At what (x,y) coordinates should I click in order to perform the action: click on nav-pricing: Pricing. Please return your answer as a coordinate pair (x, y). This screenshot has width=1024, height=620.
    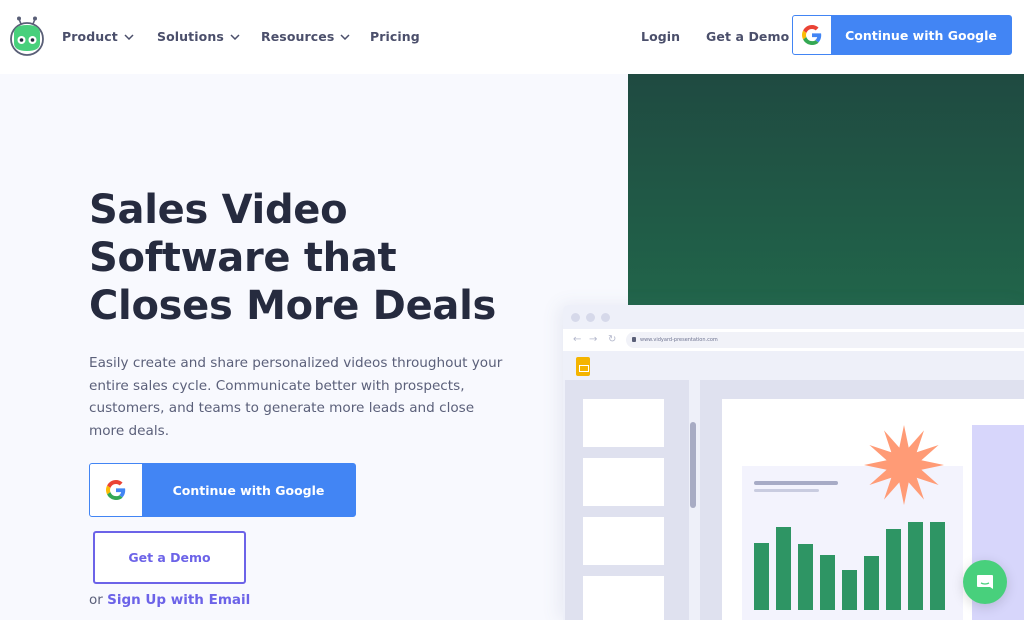
    Looking at the image, I should click on (395, 36).